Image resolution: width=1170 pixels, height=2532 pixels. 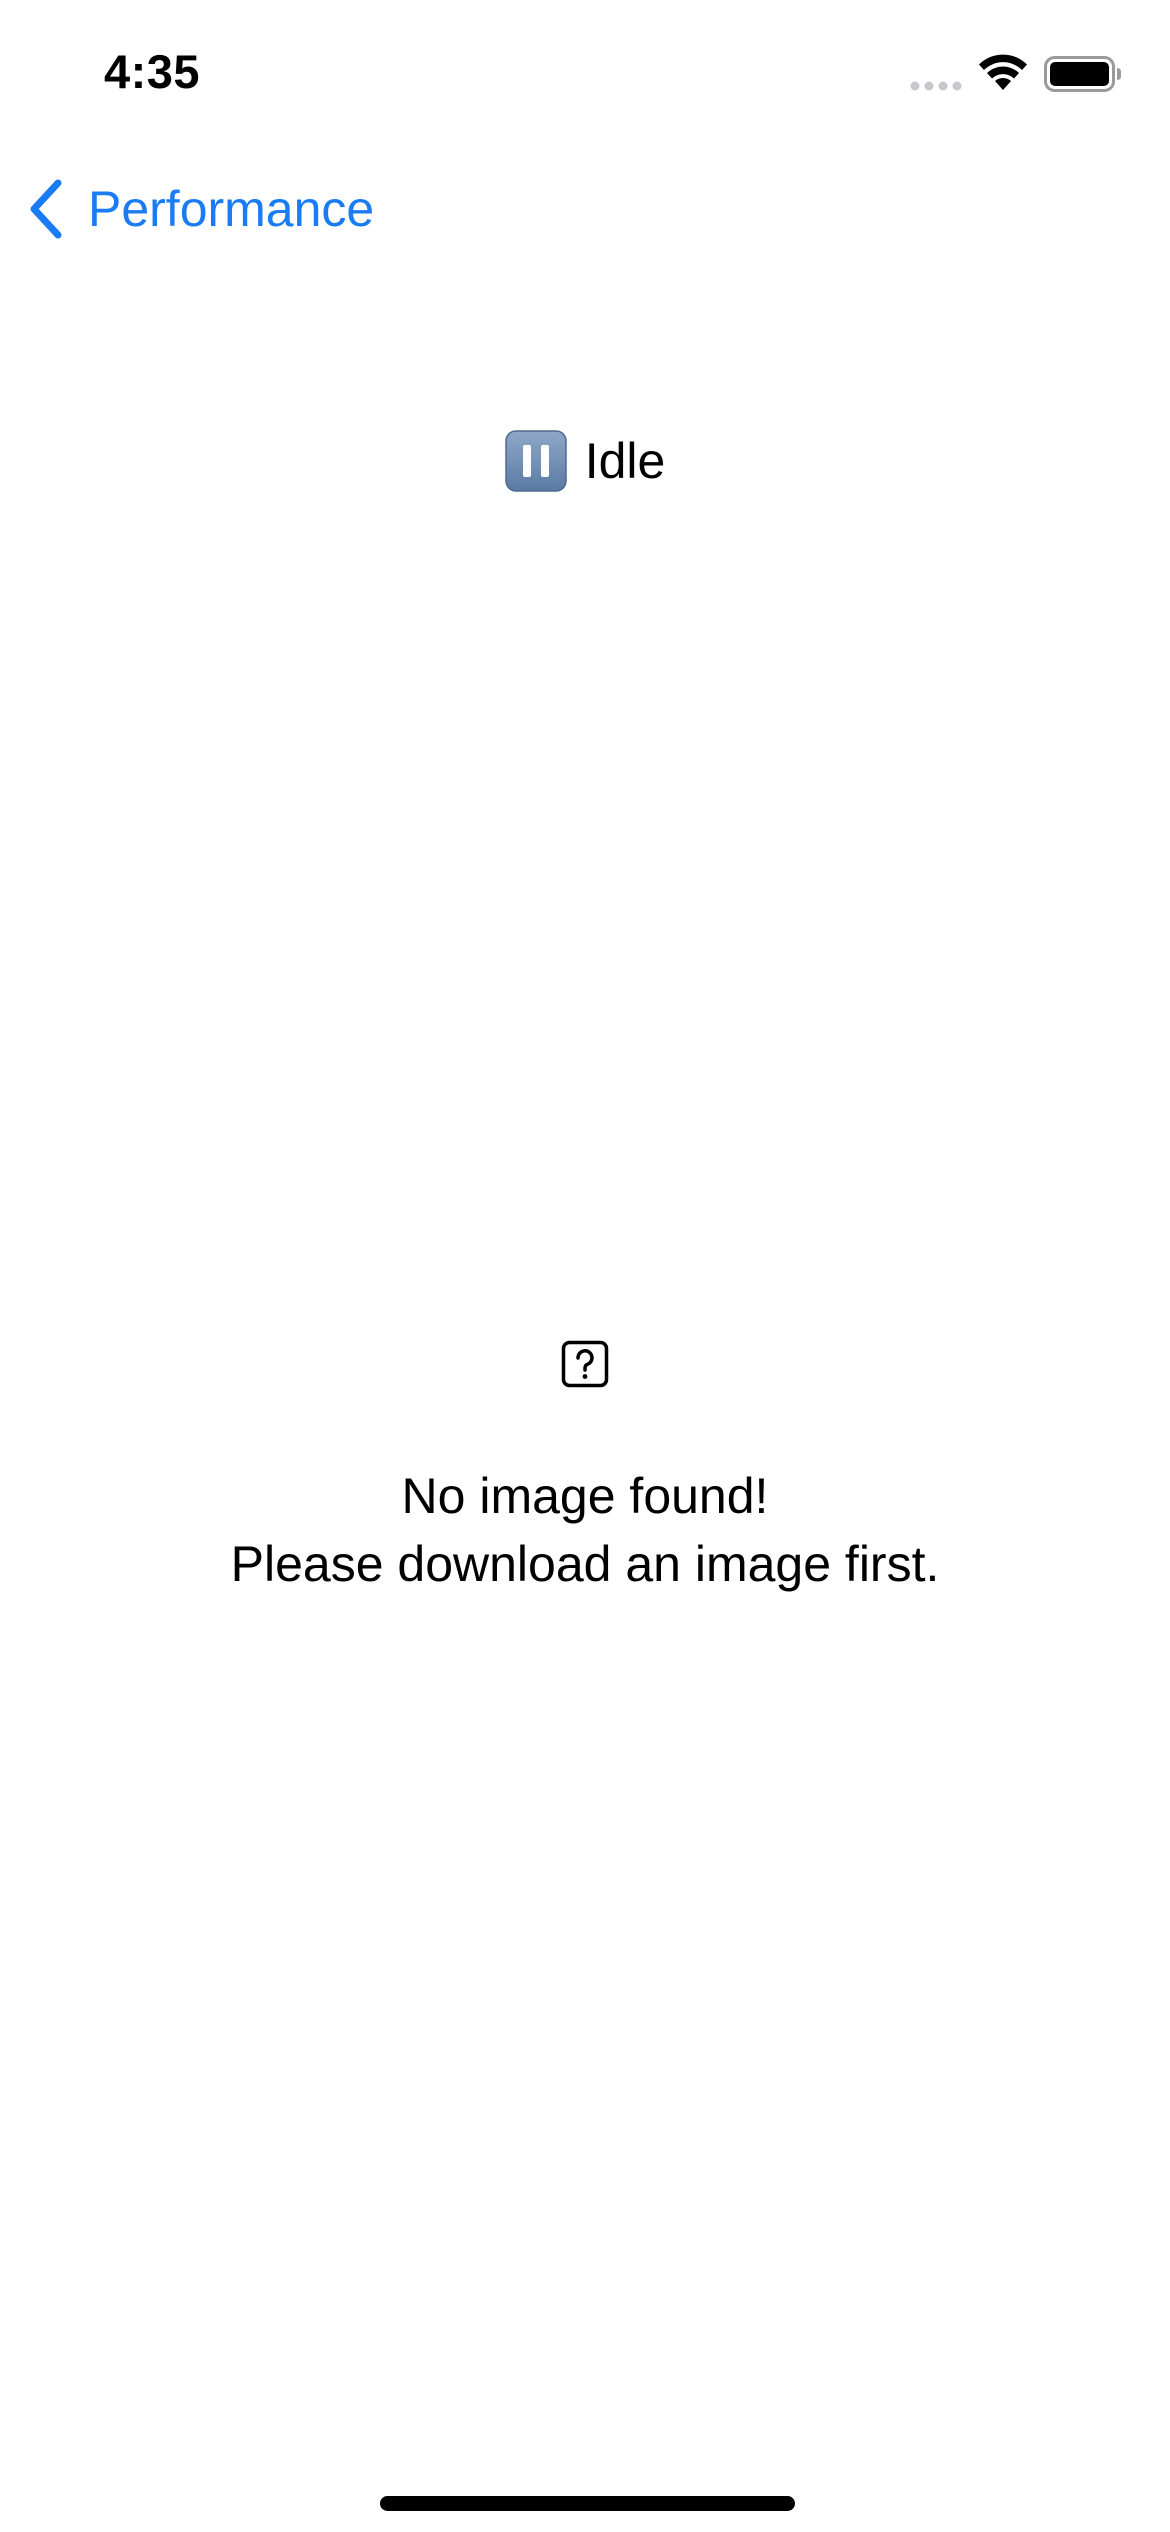 What do you see at coordinates (585, 1364) in the screenshot?
I see `question-mark-icon` at bounding box center [585, 1364].